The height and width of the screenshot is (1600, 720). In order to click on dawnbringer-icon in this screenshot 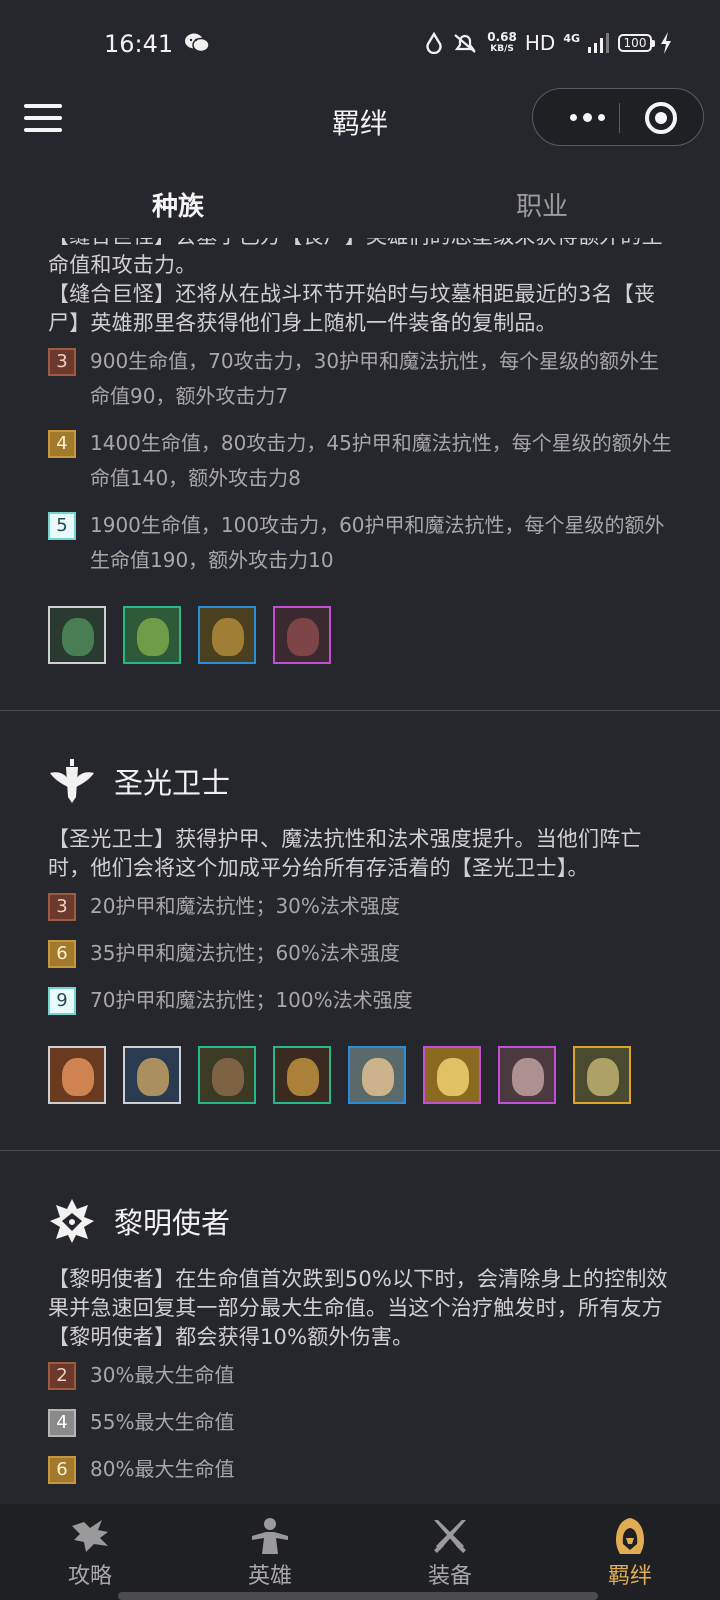, I will do `click(72, 1221)`.